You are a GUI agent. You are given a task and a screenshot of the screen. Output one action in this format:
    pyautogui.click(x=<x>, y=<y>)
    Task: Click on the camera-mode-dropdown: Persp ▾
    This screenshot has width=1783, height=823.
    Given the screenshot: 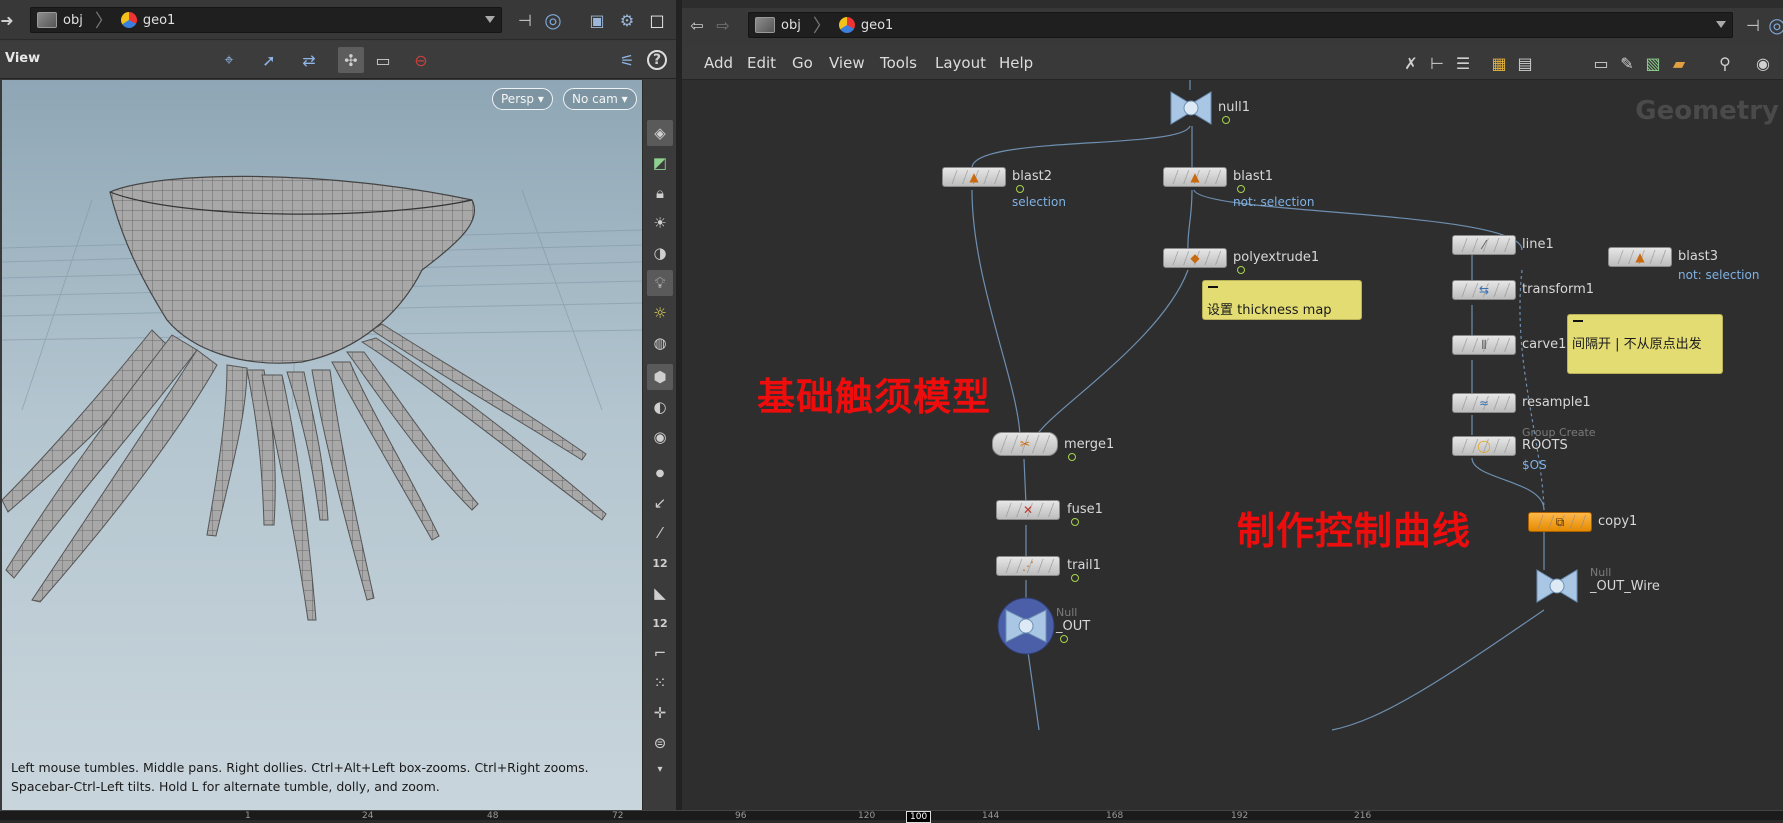 What is the action you would take?
    pyautogui.click(x=522, y=99)
    